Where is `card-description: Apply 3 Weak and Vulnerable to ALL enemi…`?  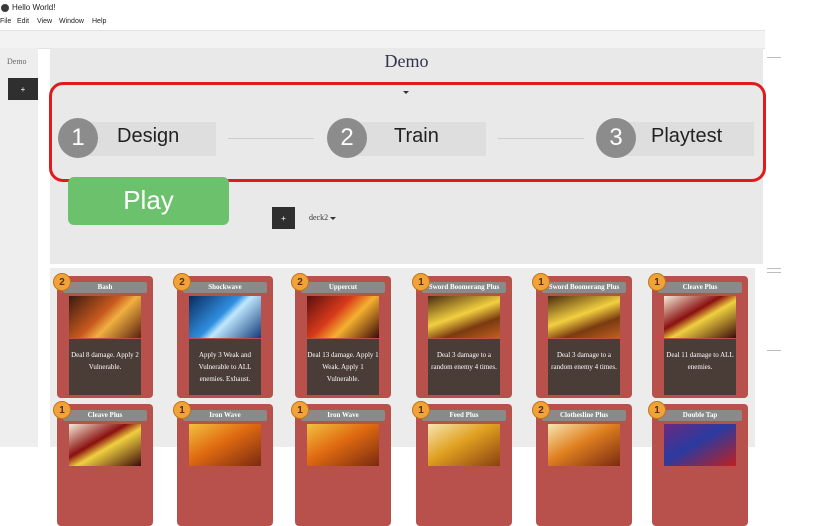 card-description: Apply 3 Weak and Vulnerable to ALL enemi… is located at coordinates (225, 367).